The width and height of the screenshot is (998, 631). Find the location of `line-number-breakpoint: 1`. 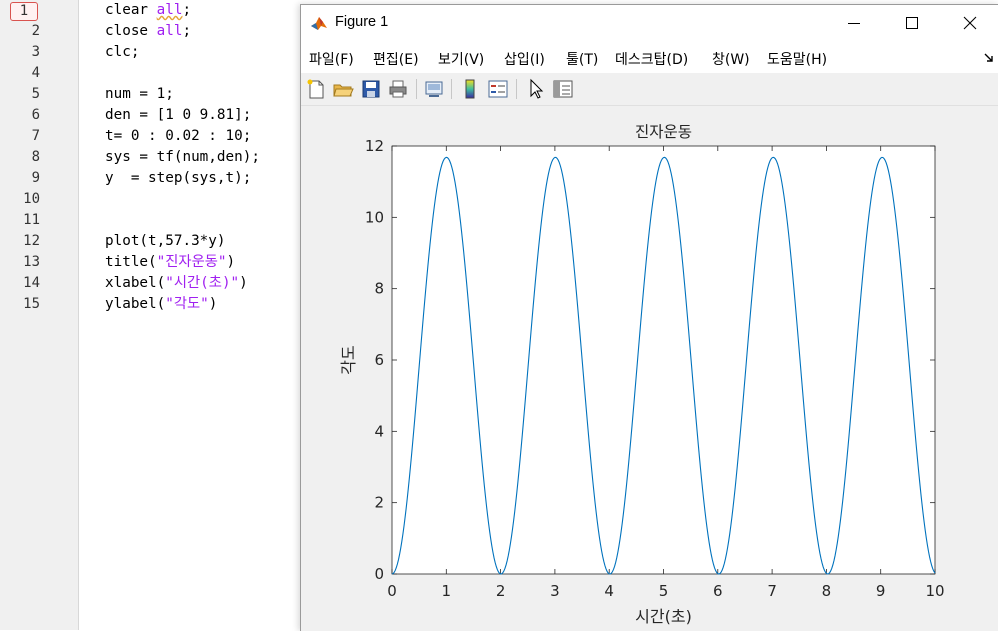

line-number-breakpoint: 1 is located at coordinates (24, 11).